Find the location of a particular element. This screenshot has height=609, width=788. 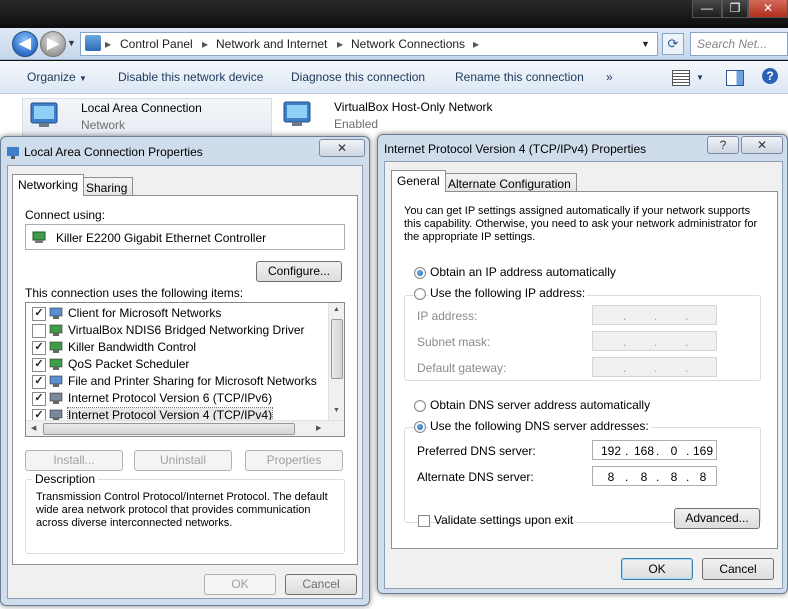

uninstall-button: Uninstall is located at coordinates (183, 460).